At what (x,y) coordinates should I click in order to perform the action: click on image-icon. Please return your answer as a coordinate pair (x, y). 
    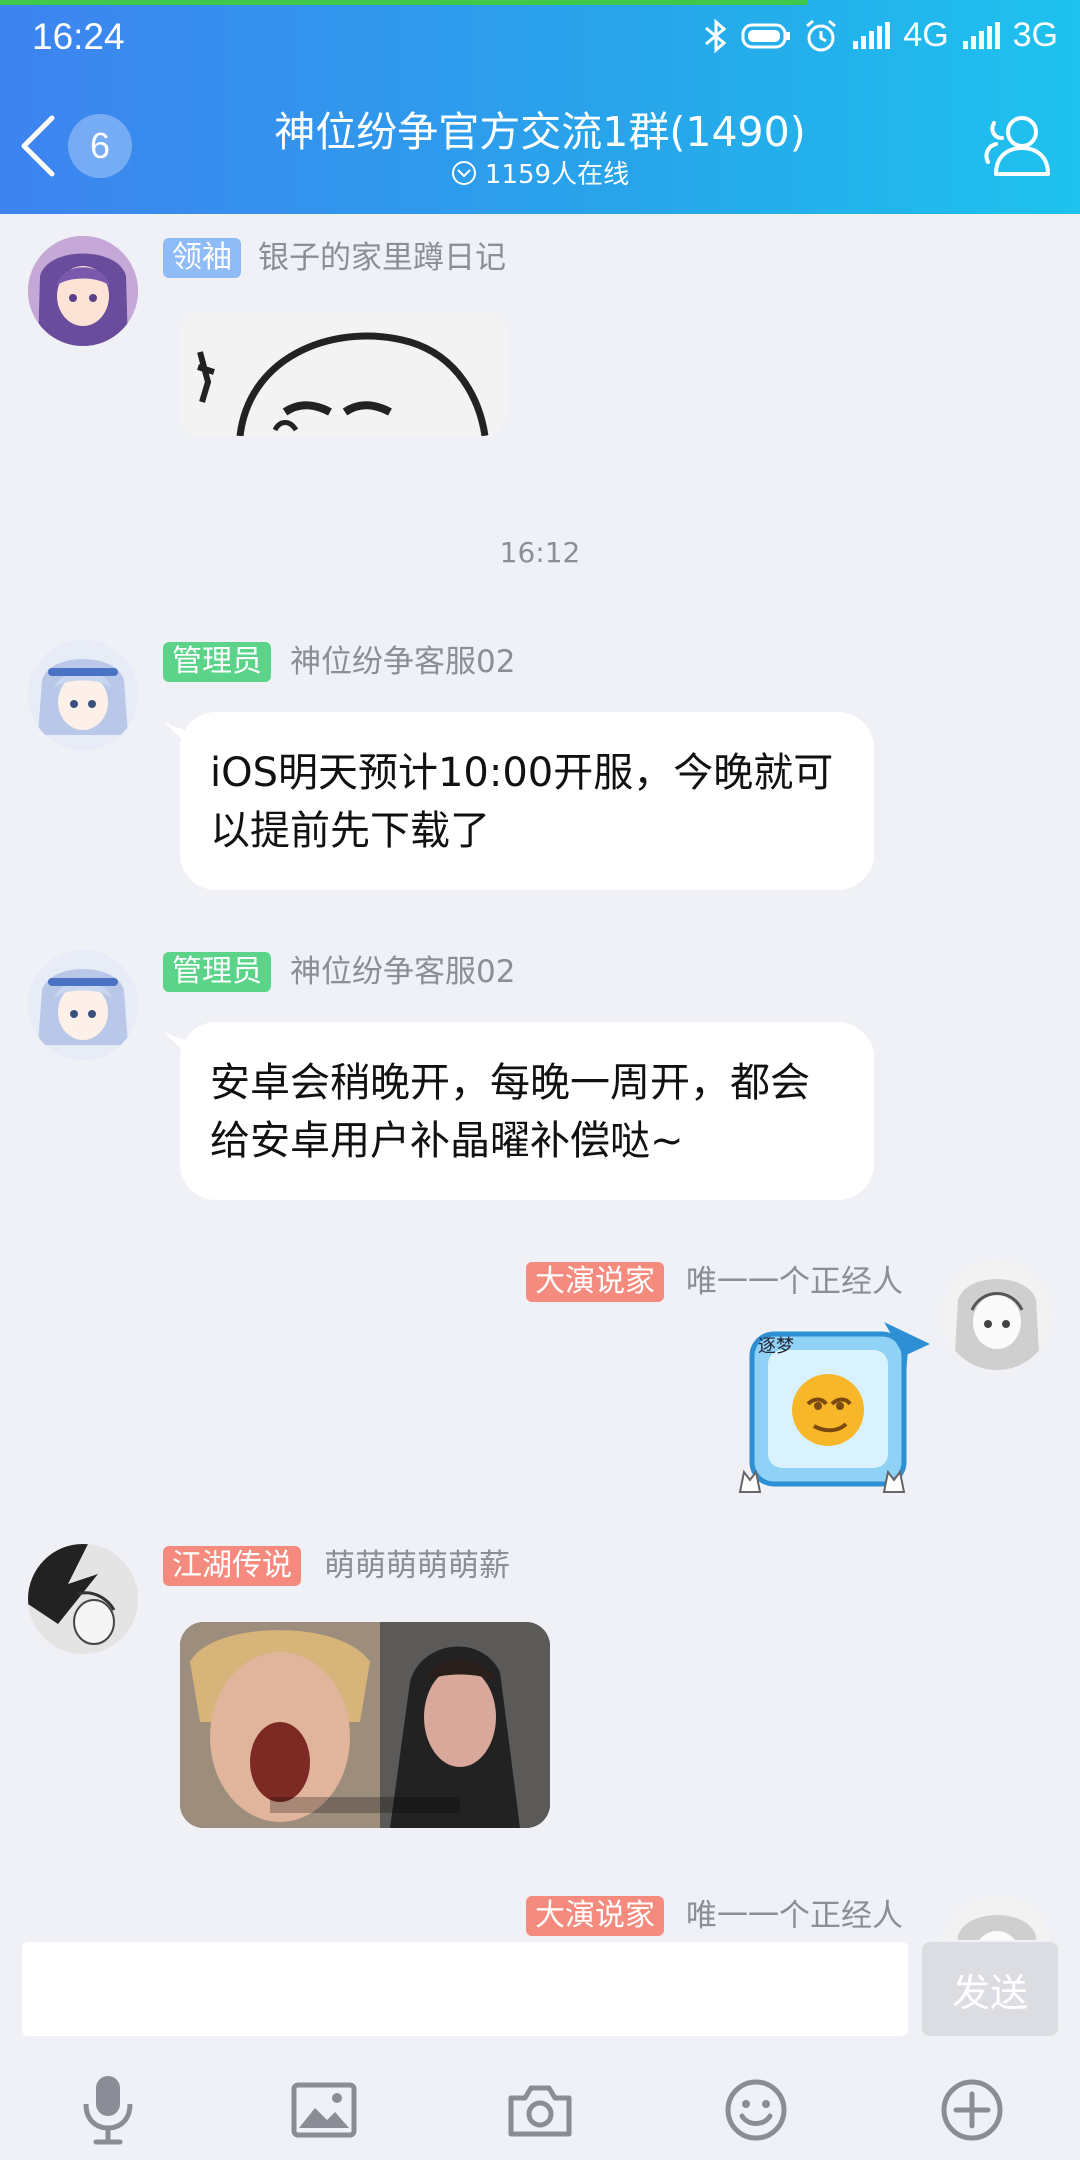
    Looking at the image, I should click on (324, 2110).